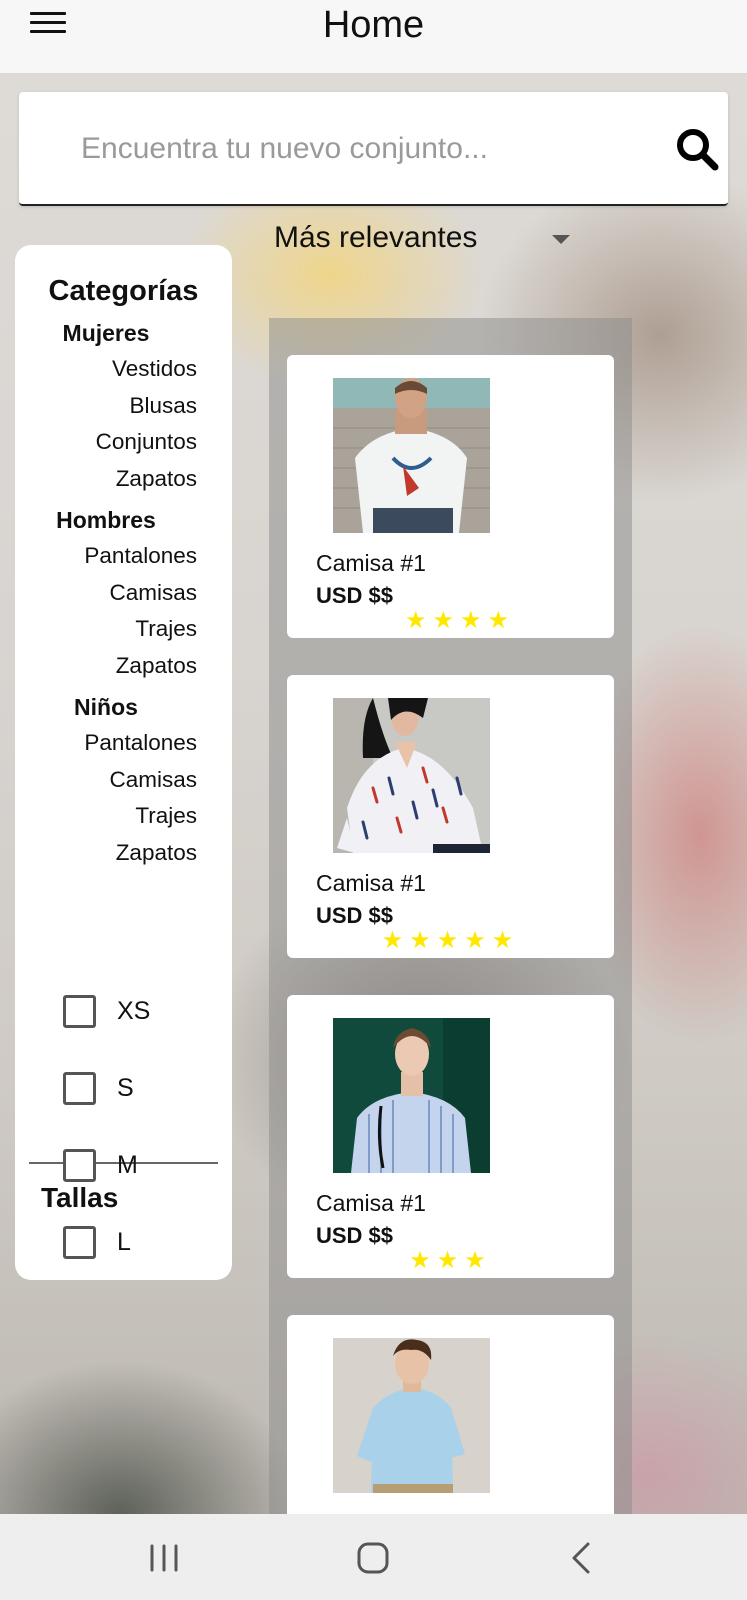 This screenshot has width=747, height=1600. What do you see at coordinates (450, 940) in the screenshot?
I see `star-rating-icon: ★★★★★` at bounding box center [450, 940].